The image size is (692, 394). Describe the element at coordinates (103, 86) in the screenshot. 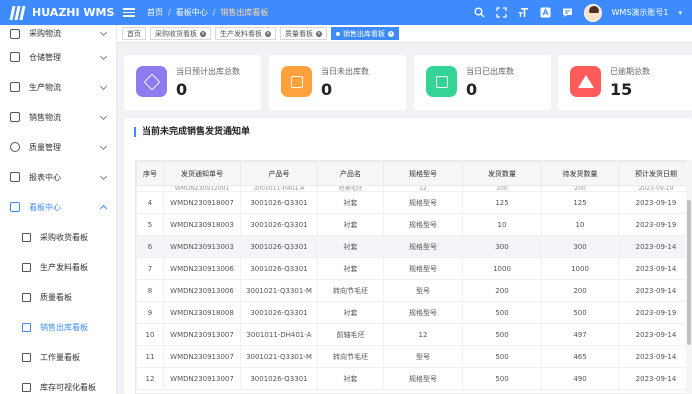

I see `chevron-down-icon` at that location.